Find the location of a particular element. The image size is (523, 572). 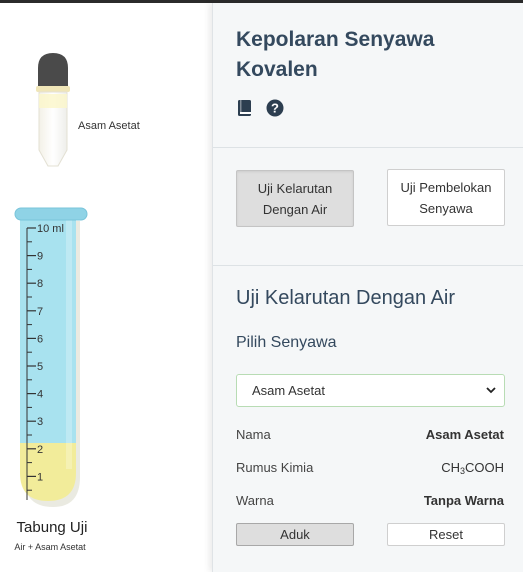

tab-deflection-test: Uji Pembelokan Senyawa is located at coordinates (446, 197).